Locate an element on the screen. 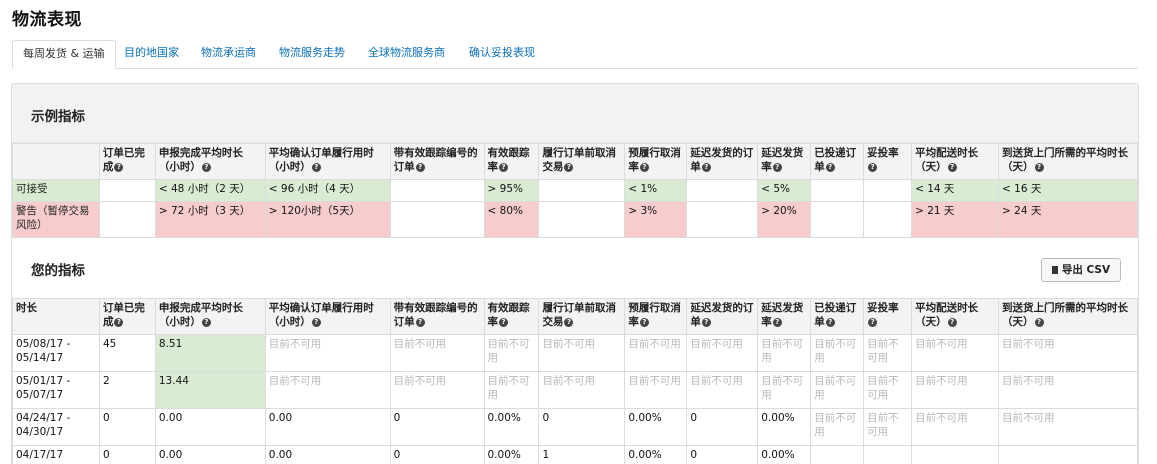 The width and height of the screenshot is (1157, 464). metric-cell: 2 is located at coordinates (127, 390).